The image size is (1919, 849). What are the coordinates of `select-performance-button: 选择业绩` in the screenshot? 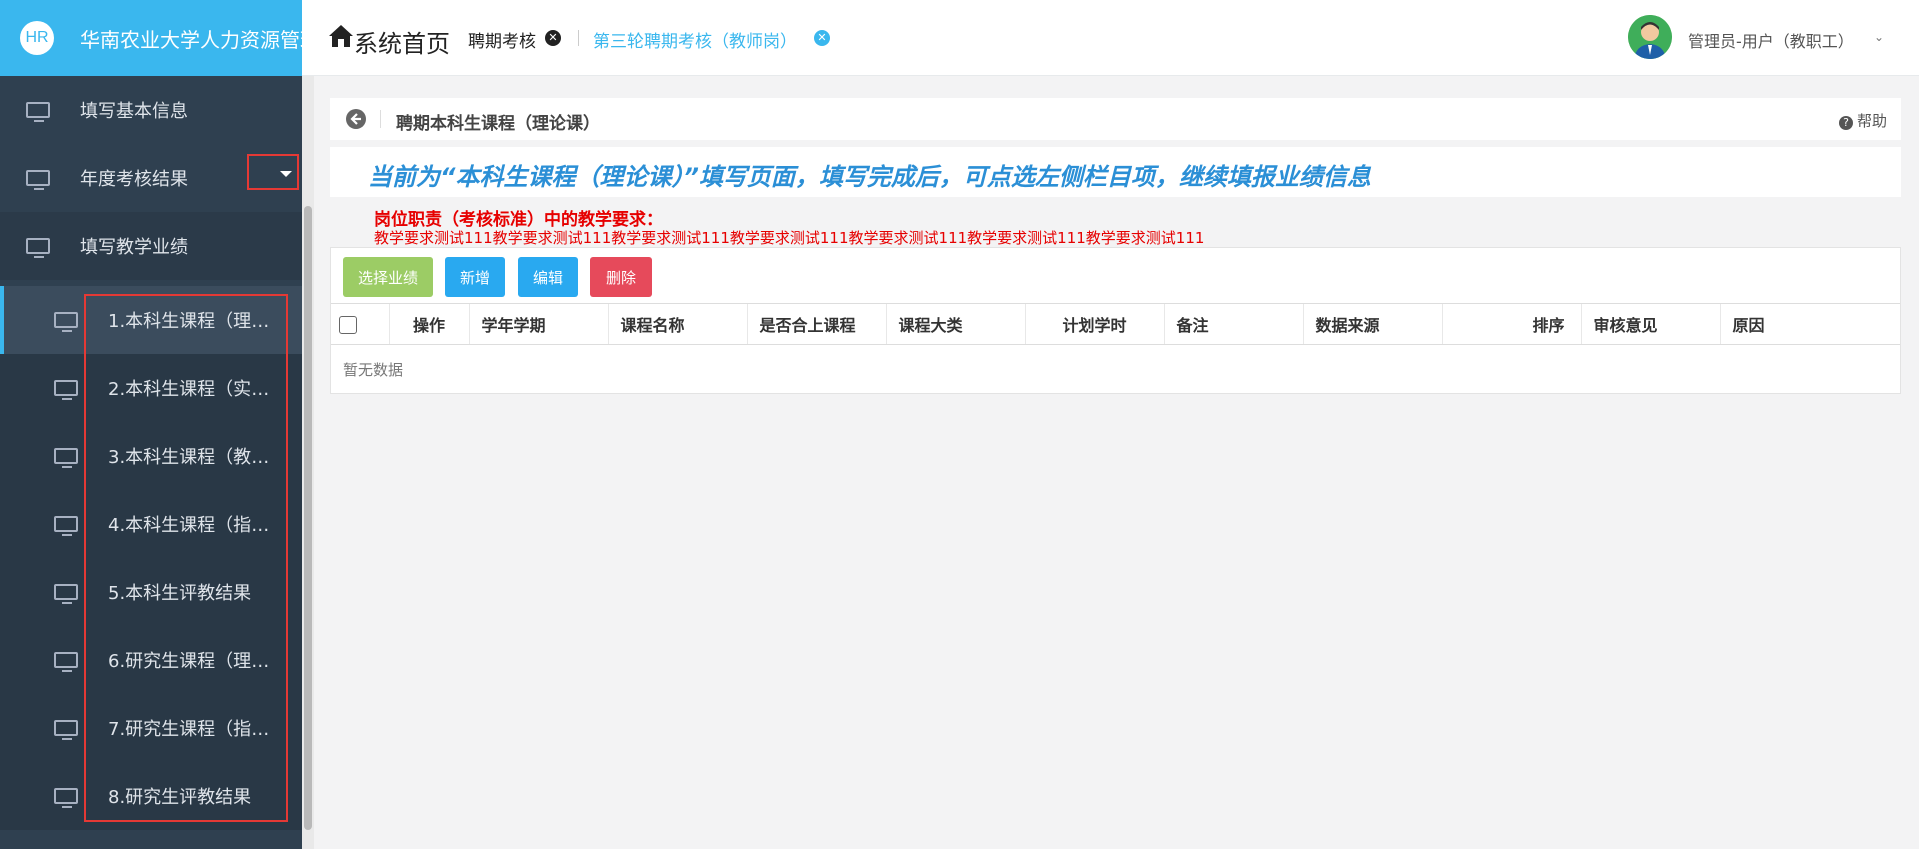 It's located at (388, 277).